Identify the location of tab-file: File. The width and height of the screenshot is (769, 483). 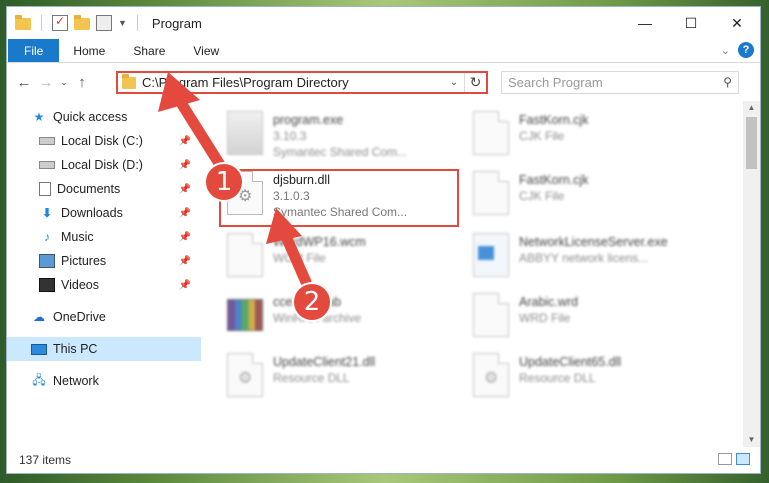
(34, 50).